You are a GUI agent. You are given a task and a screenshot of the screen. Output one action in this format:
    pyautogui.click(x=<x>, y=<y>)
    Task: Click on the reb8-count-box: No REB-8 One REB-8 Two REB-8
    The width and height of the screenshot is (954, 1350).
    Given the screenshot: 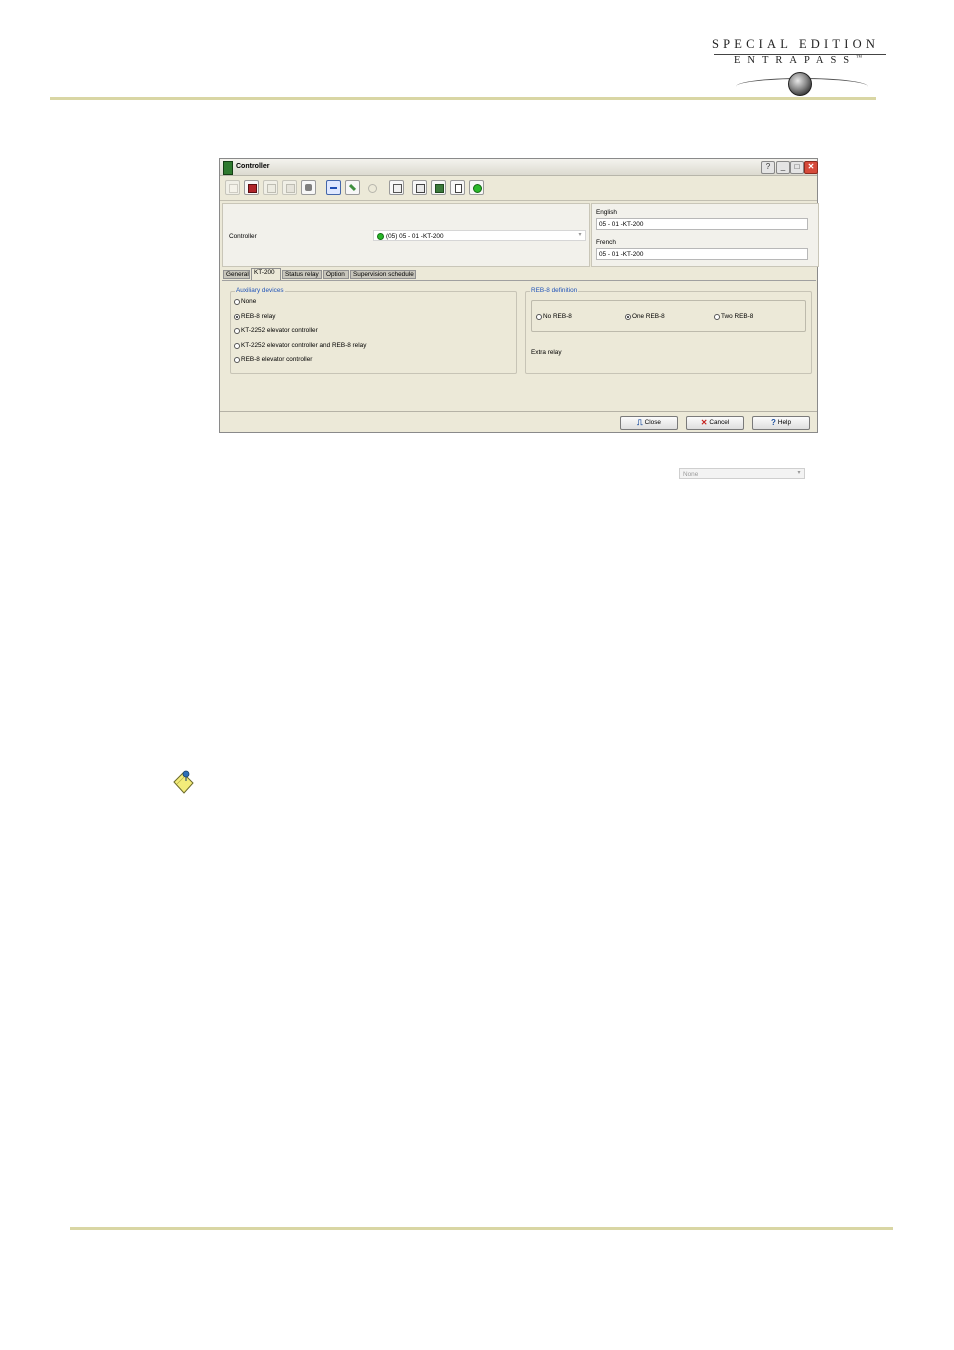 What is the action you would take?
    pyautogui.click(x=668, y=316)
    